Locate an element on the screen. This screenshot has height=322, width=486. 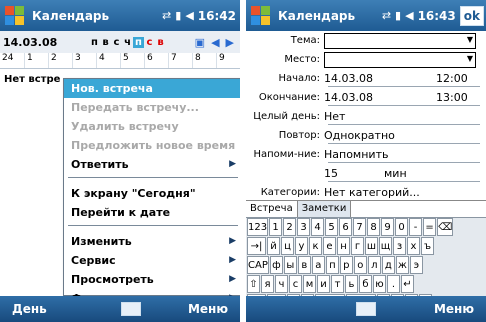
keyboard-key: . is located at coordinates (393, 284).